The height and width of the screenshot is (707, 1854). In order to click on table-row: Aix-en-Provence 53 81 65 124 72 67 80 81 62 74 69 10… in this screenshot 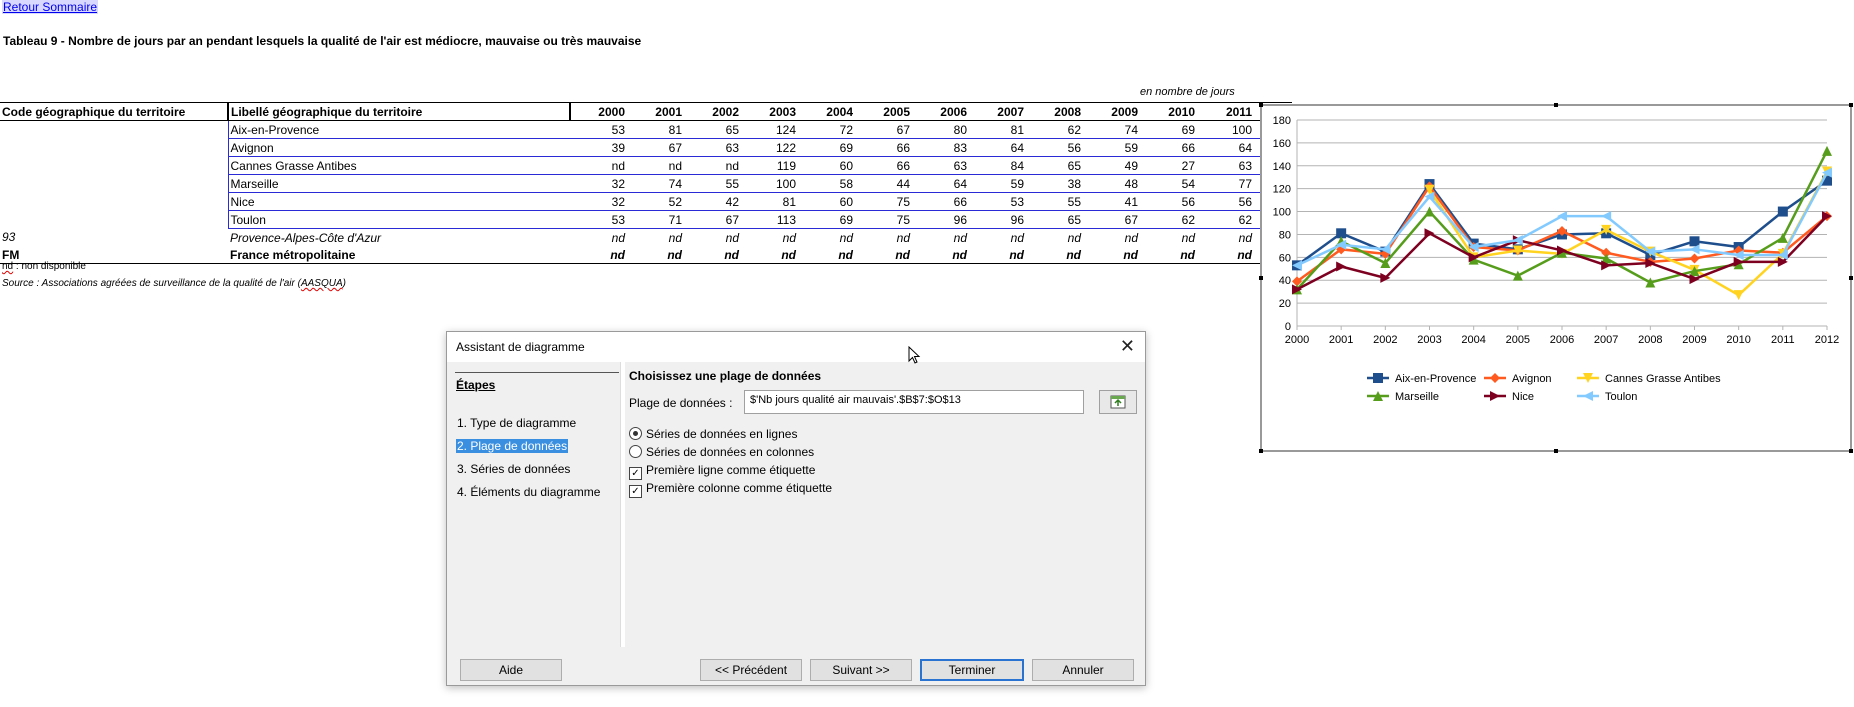, I will do `click(646, 129)`.